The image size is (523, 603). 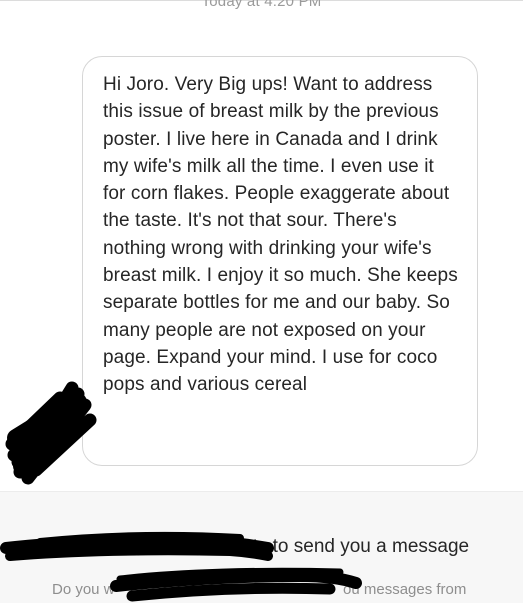 I want to click on message-request-question-end: ou messages from, so click(x=405, y=589).